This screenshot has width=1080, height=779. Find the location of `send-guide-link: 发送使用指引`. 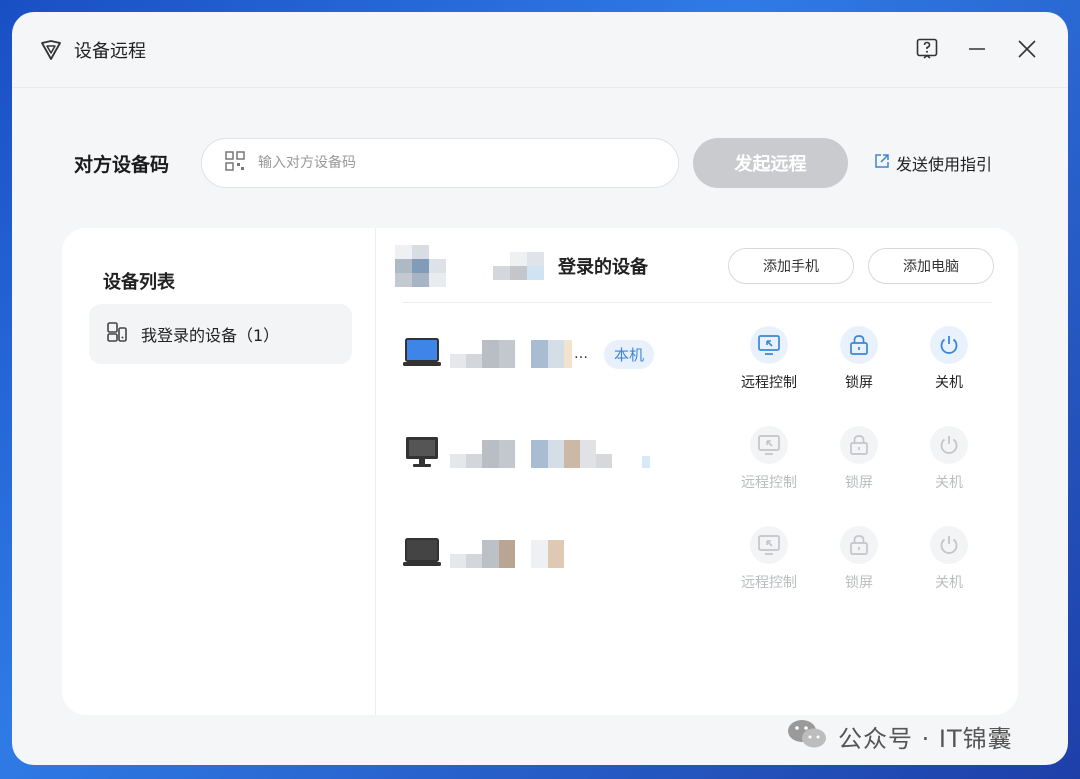

send-guide-link: 发送使用指引 is located at coordinates (933, 163).